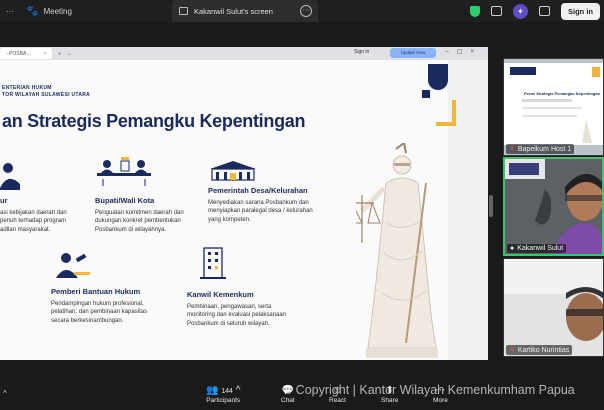 This screenshot has height=410, width=604. What do you see at coordinates (361, 52) in the screenshot?
I see `browser-signin: Sign in` at bounding box center [361, 52].